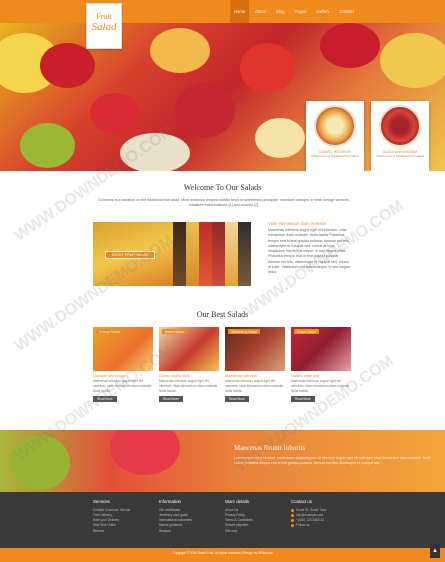 Image resolution: width=445 pixels, height=562 pixels. I want to click on scroll-to-top-button: ▲, so click(435, 551).